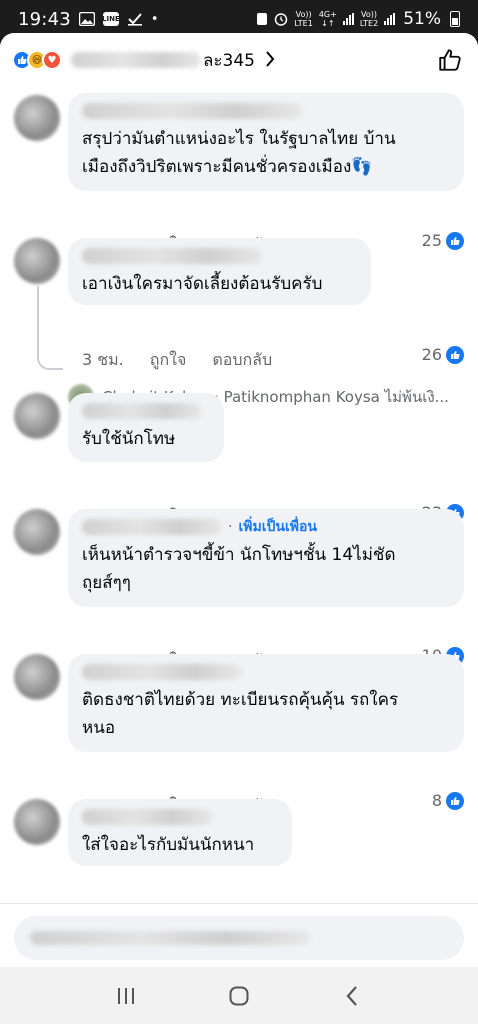 The width and height of the screenshot is (478, 1024). What do you see at coordinates (106, 583) in the screenshot?
I see `comment-text-line: ถุยส์ๆๆ` at bounding box center [106, 583].